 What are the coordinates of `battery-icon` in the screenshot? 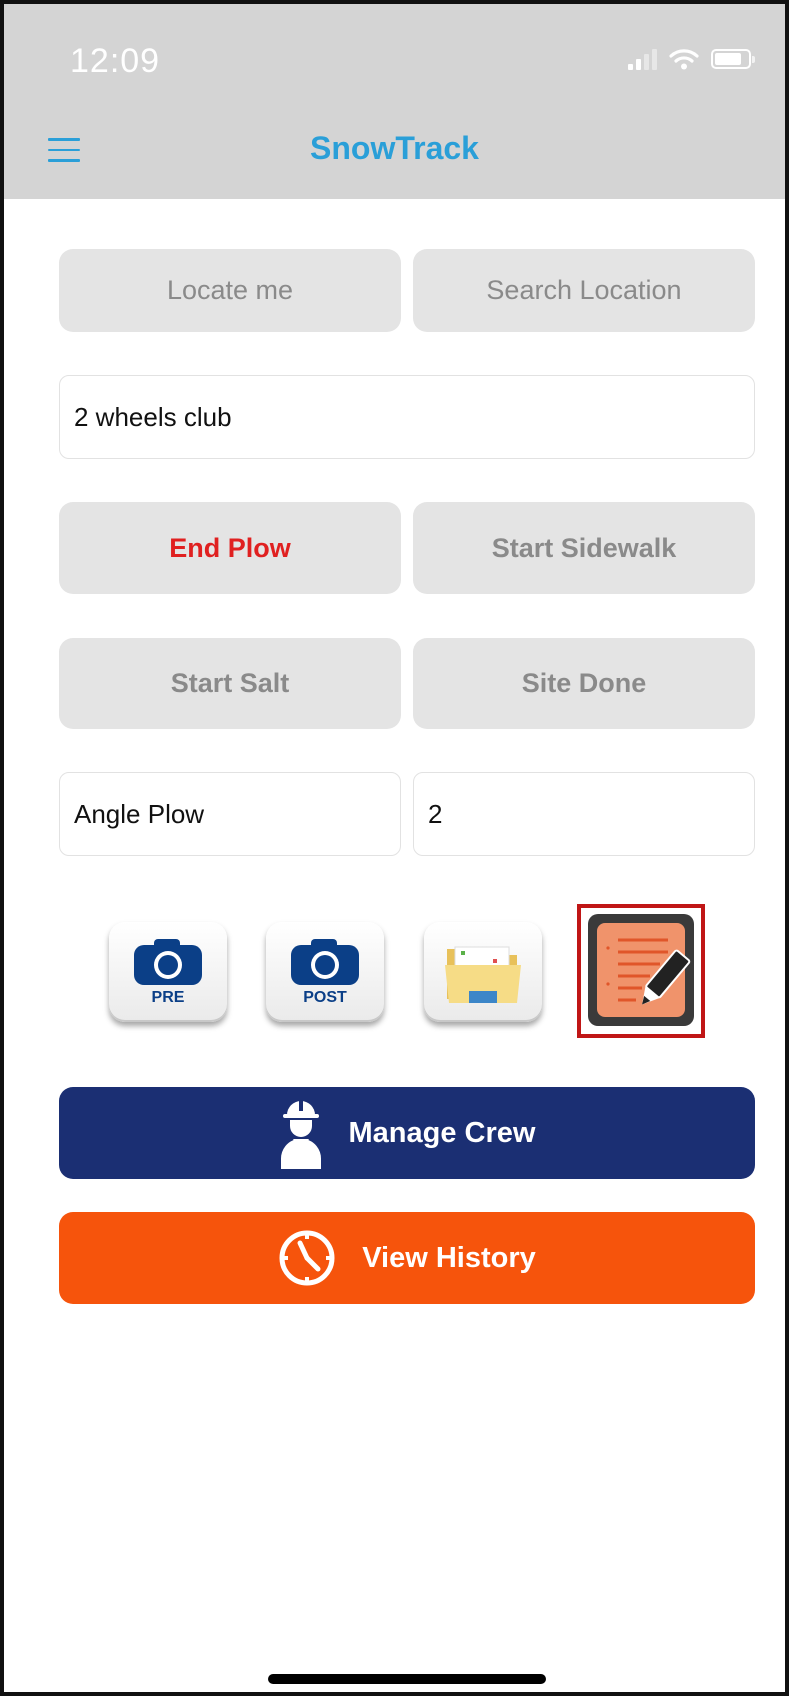 It's located at (733, 59).